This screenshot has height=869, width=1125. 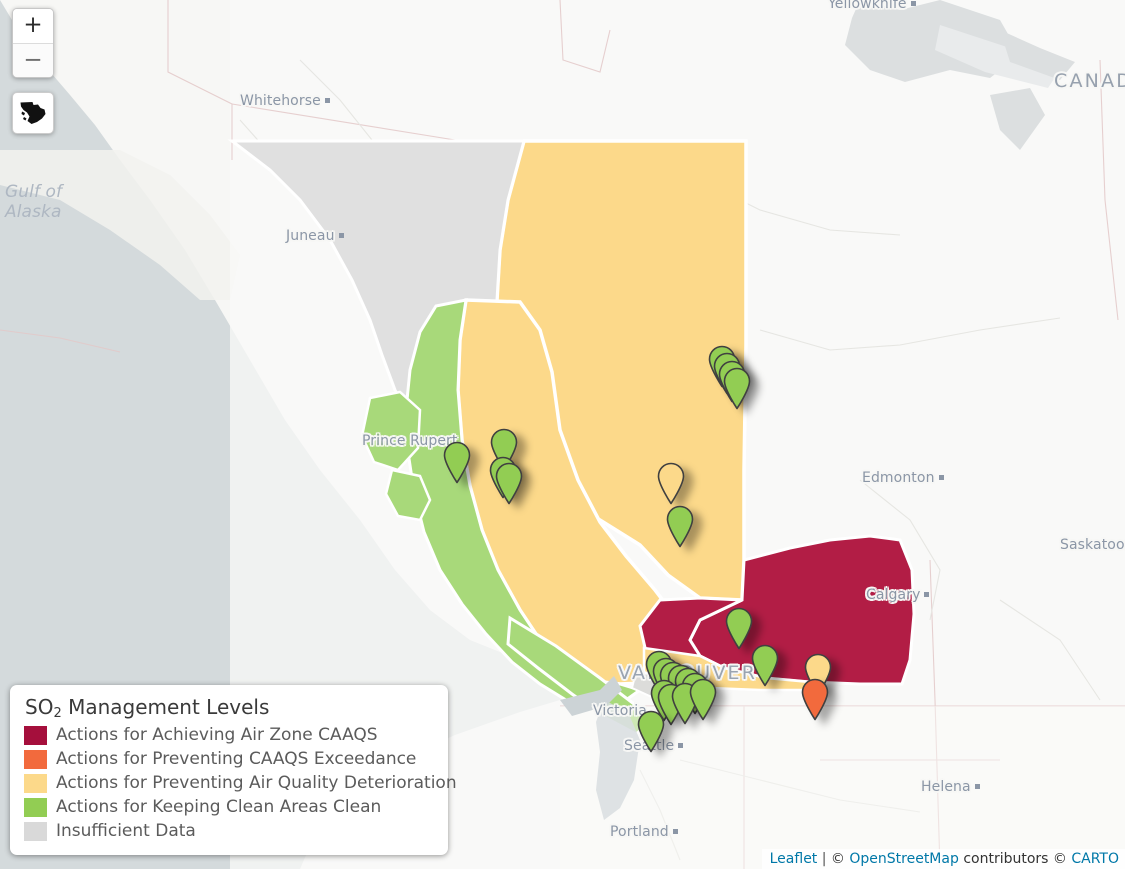 What do you see at coordinates (33, 26) in the screenshot?
I see `zoom-in-button: +` at bounding box center [33, 26].